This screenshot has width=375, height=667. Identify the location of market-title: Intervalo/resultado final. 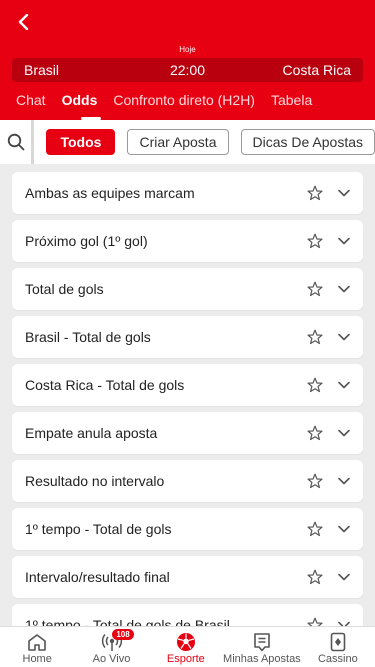
(97, 577).